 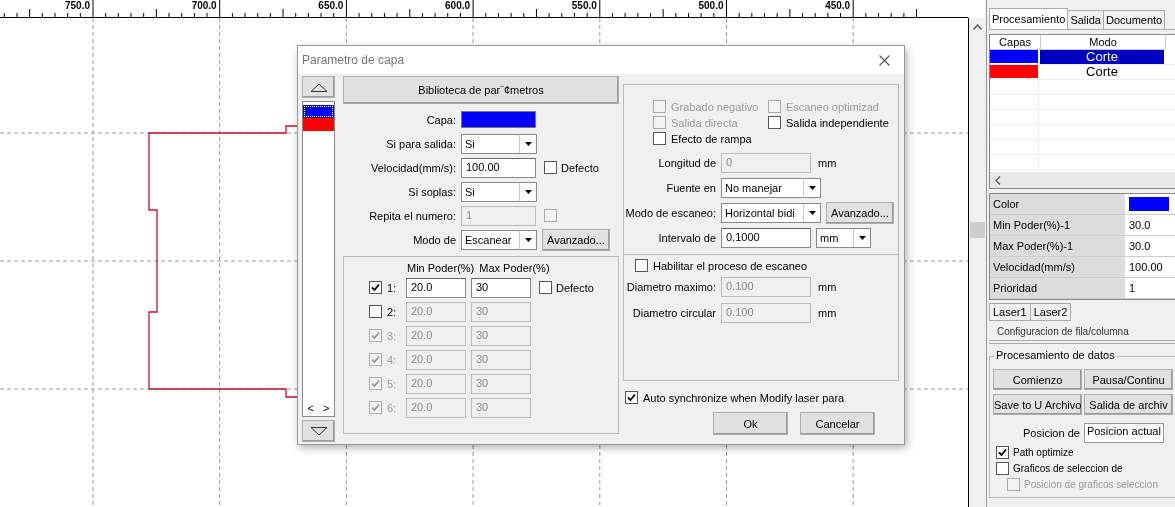 What do you see at coordinates (1037, 379) in the screenshot?
I see `action-button: Comienzo` at bounding box center [1037, 379].